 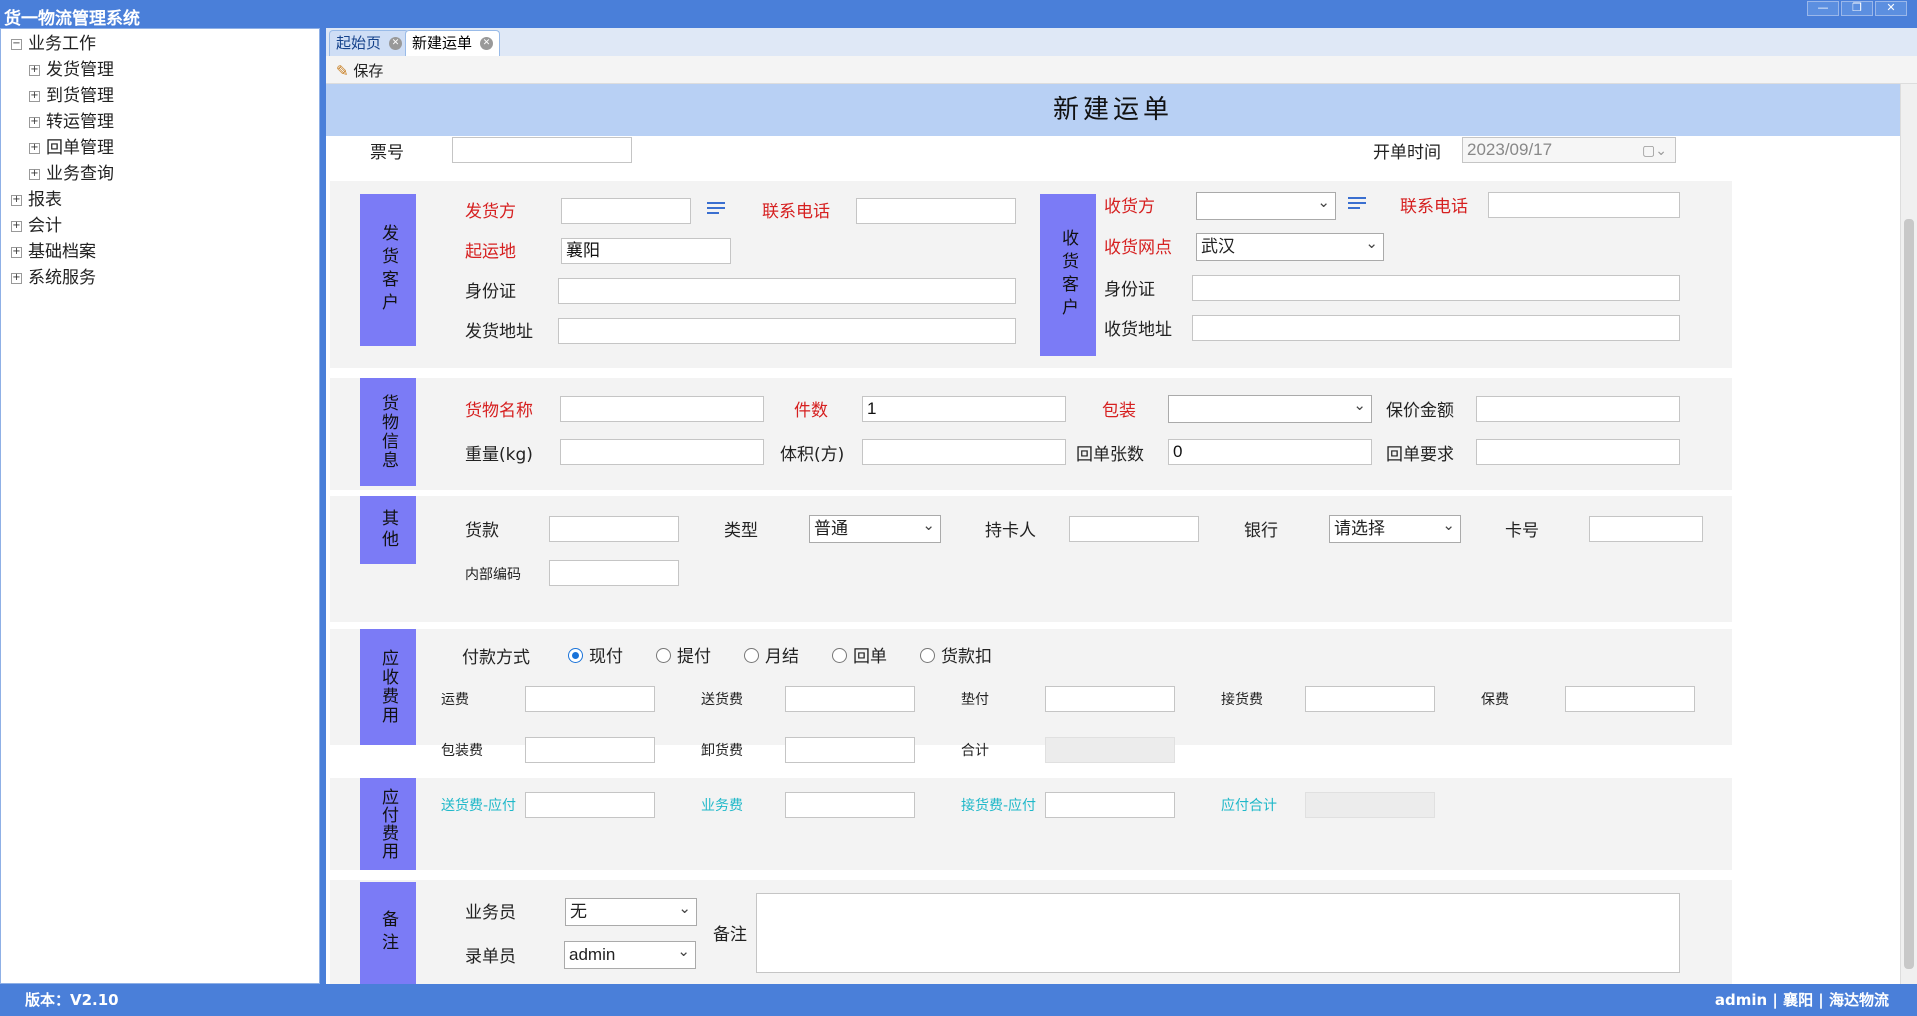 What do you see at coordinates (850, 805) in the screenshot?
I see `business-fee-input` at bounding box center [850, 805].